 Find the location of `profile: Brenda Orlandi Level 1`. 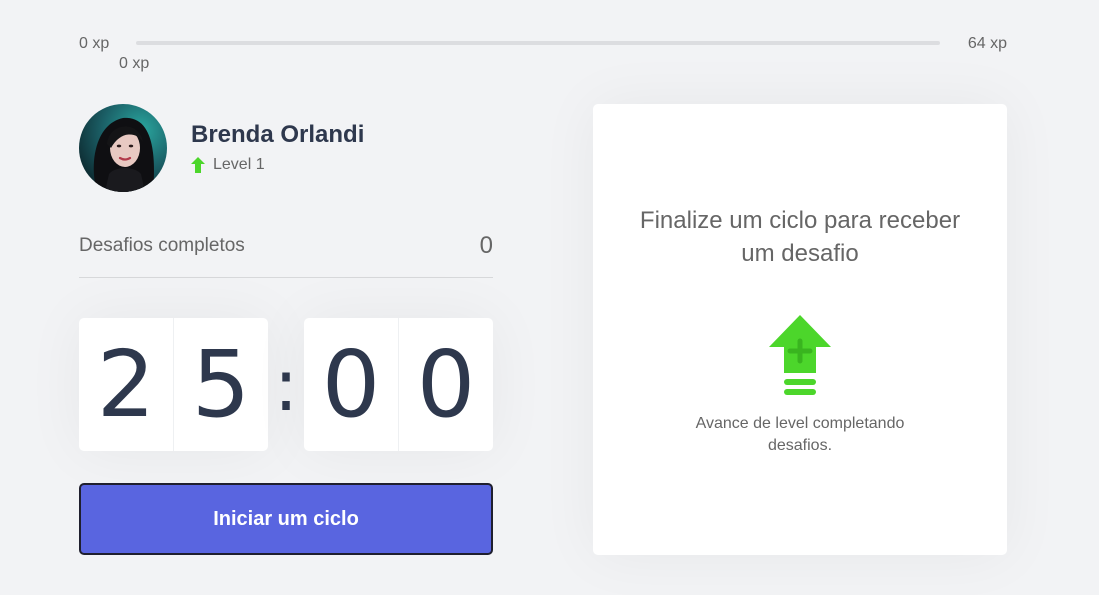

profile: Brenda Orlandi Level 1 is located at coordinates (289, 148).